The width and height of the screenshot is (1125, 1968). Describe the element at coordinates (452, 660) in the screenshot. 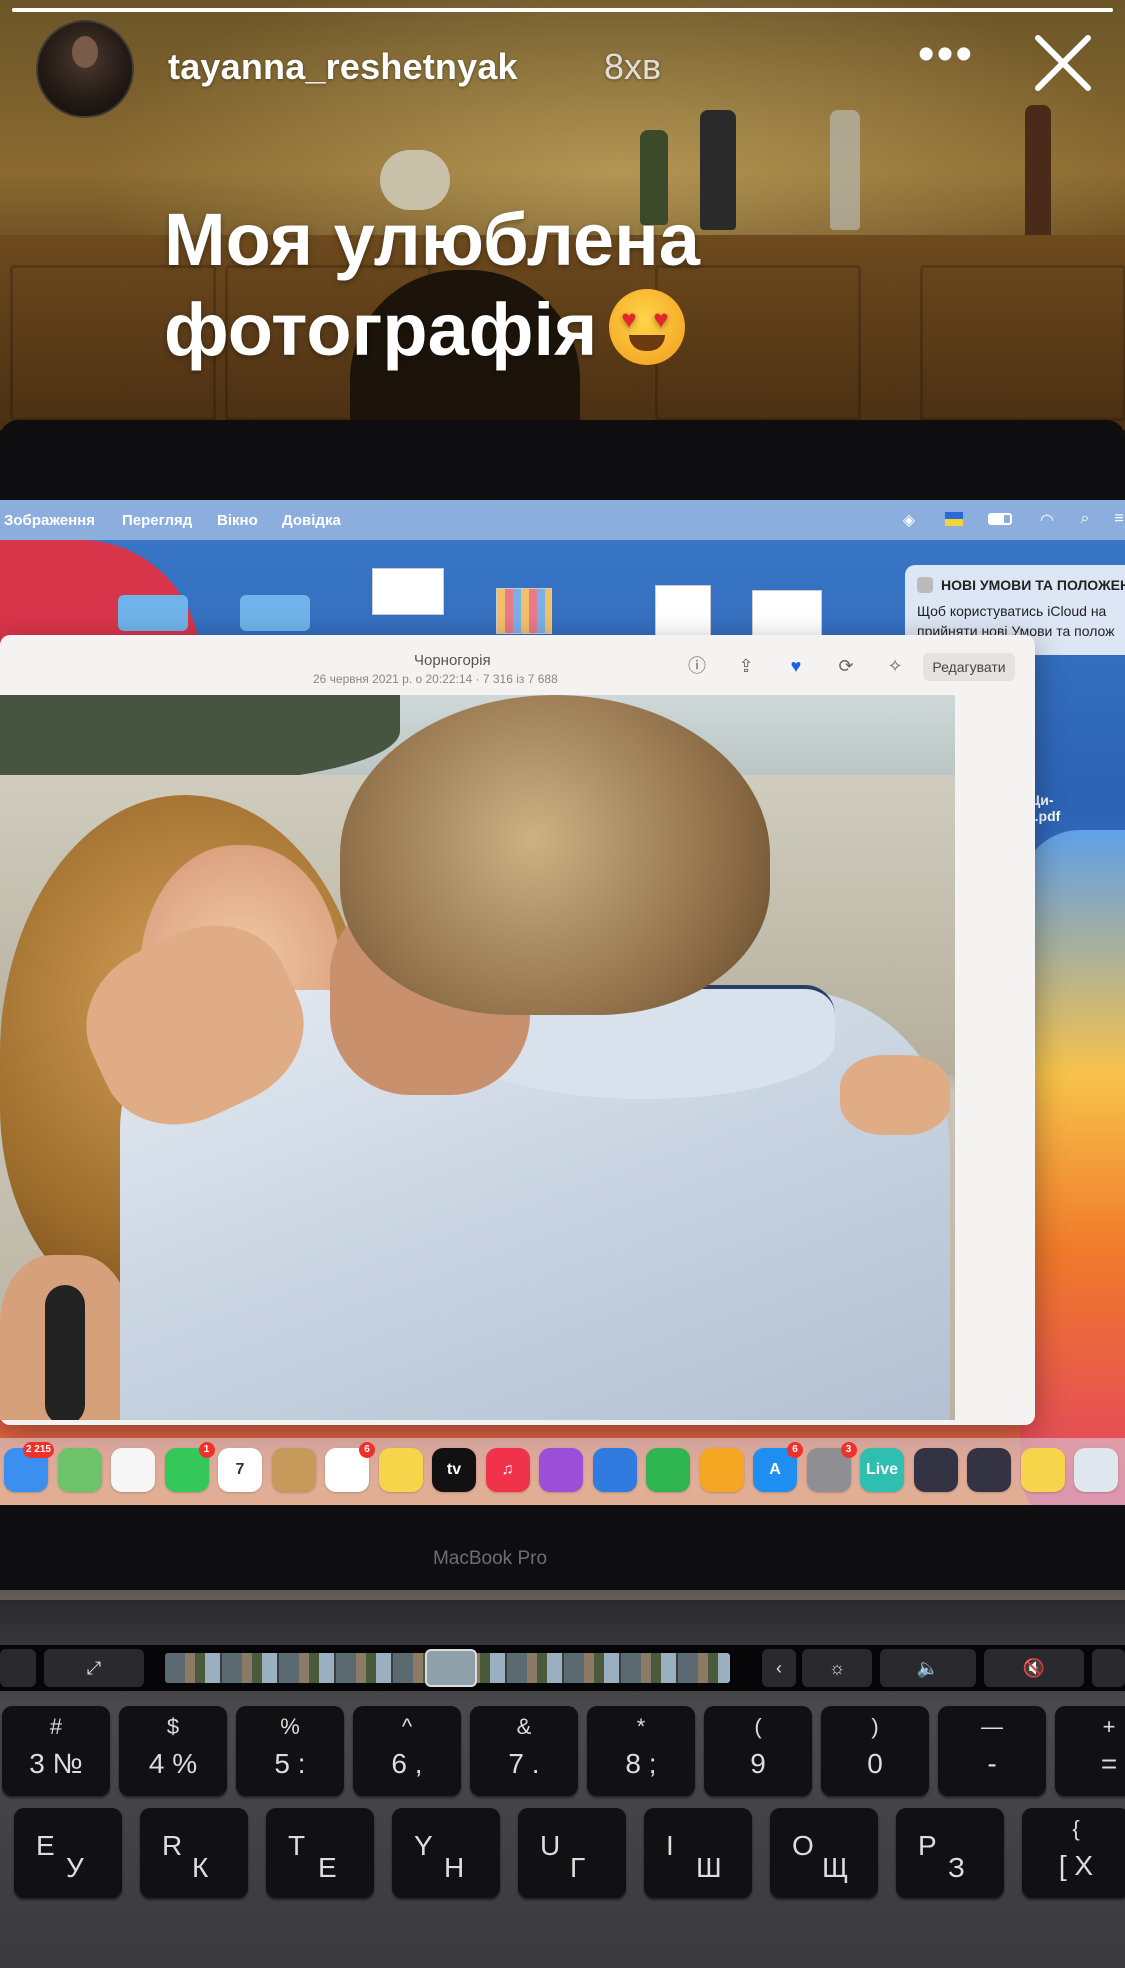

I see `photo-album-title: Чорногорія` at that location.